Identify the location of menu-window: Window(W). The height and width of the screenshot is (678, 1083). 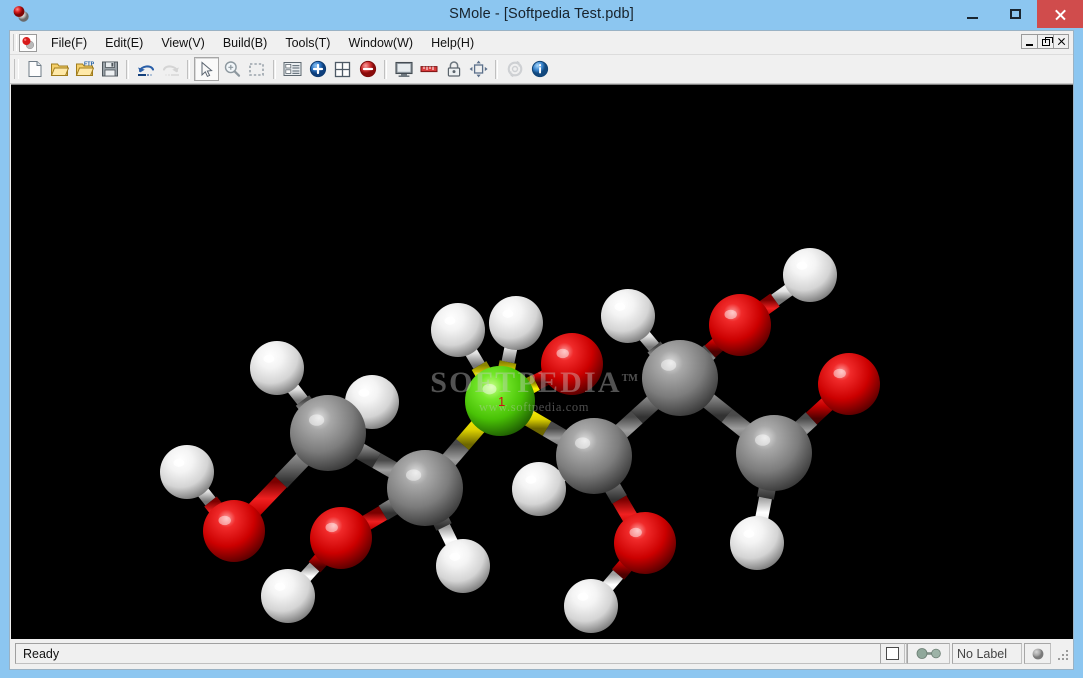
(380, 43).